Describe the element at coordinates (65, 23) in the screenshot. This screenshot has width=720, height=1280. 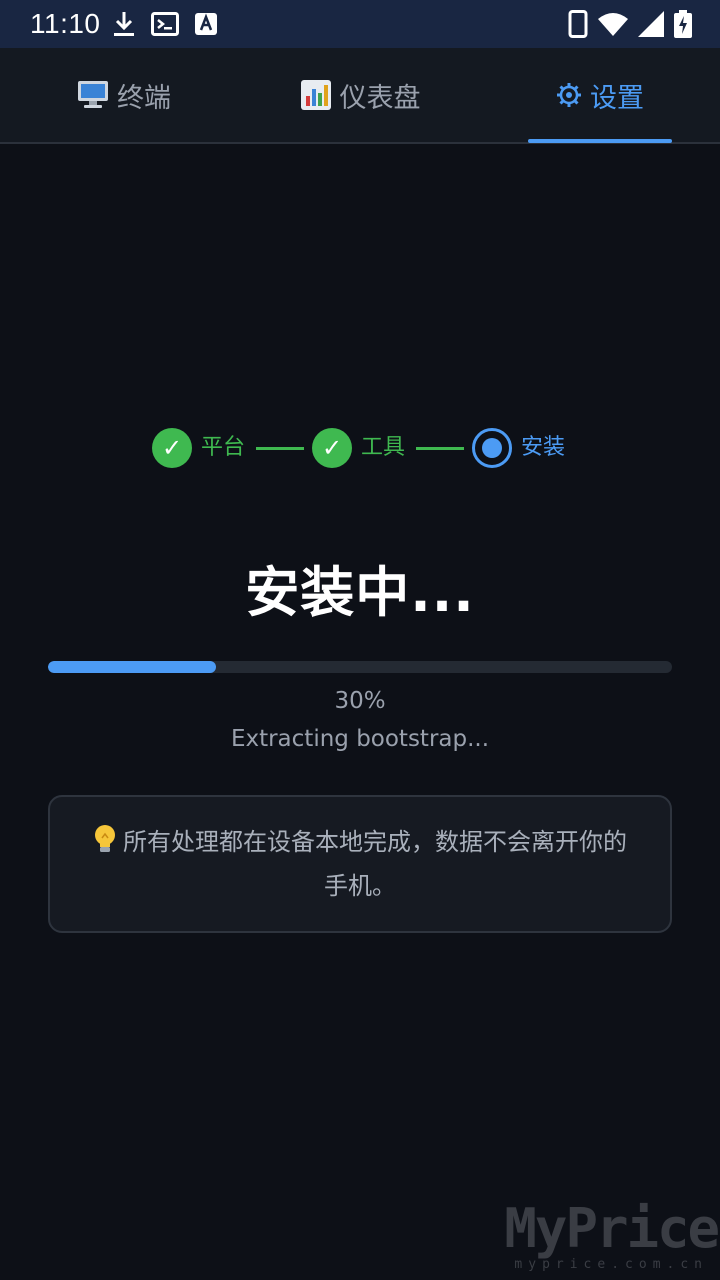
I see `status-time: 11:10` at that location.